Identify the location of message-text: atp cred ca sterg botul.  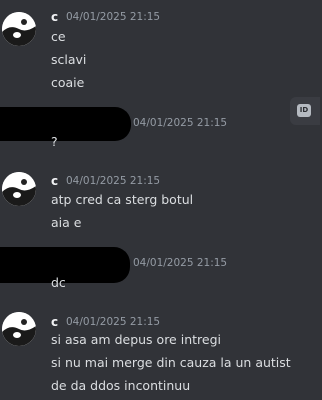
(122, 199).